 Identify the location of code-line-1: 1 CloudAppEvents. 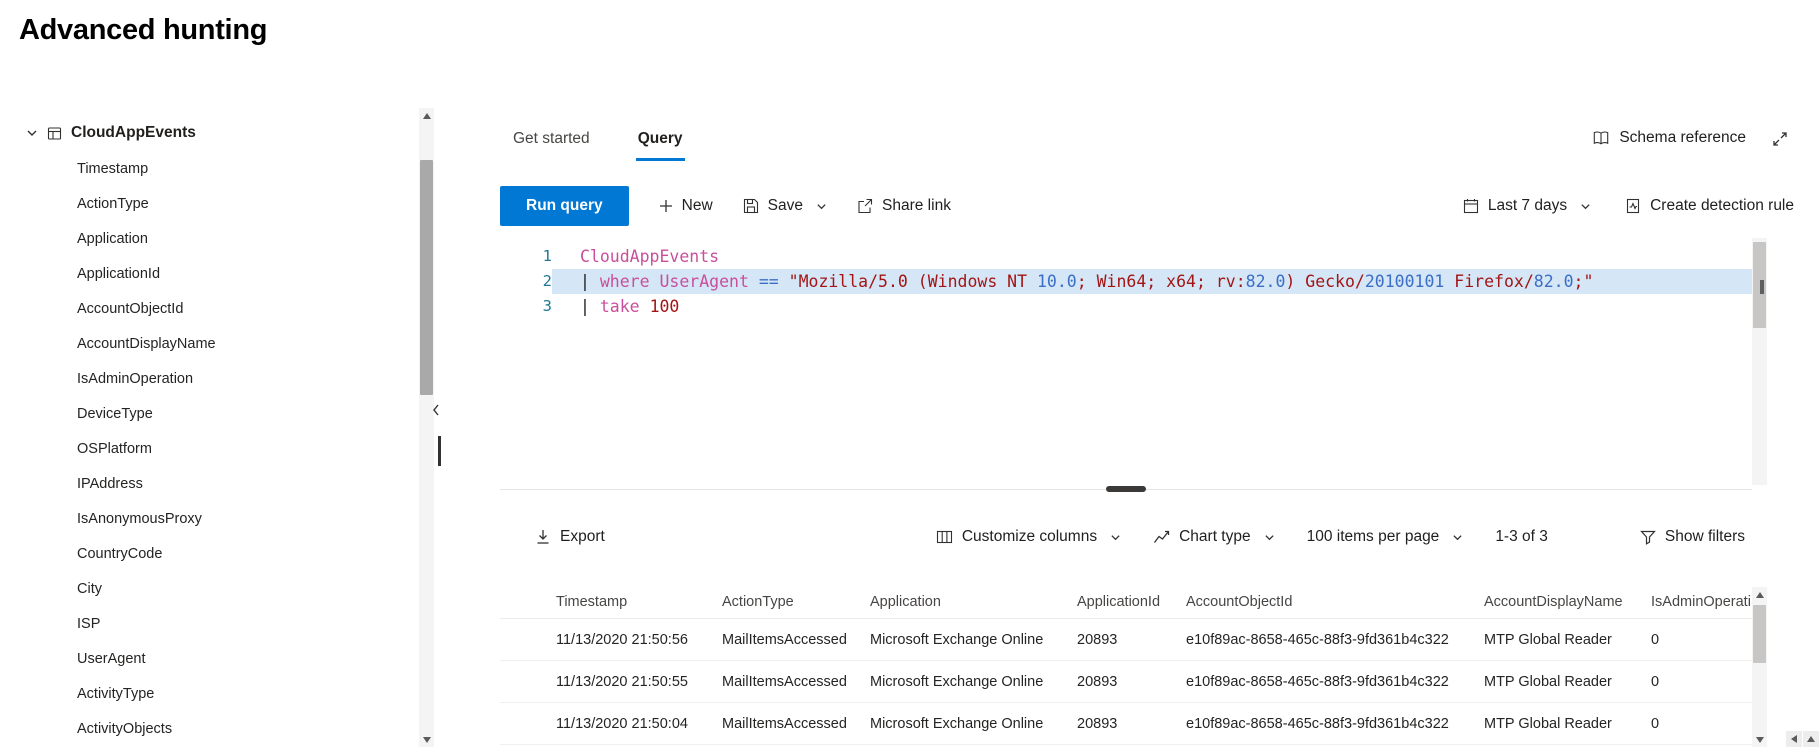
(1126, 256).